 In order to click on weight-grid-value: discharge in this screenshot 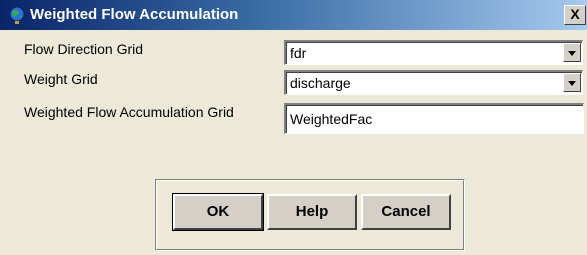, I will do `click(320, 83)`.